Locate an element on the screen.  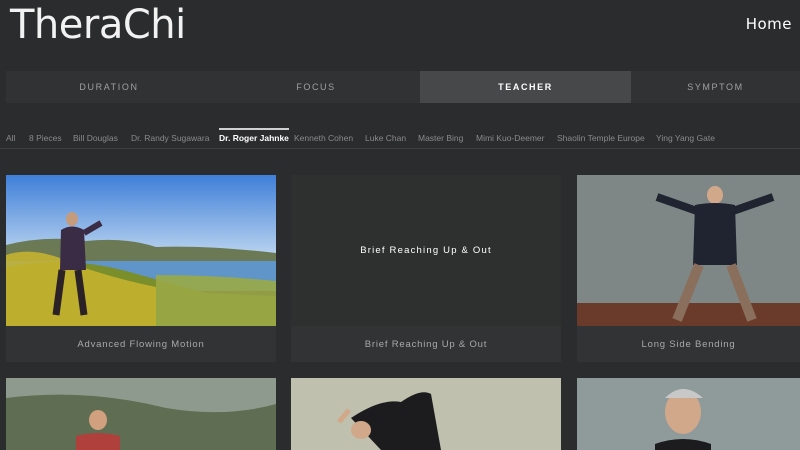
filter-luke-chan: Luke Chan is located at coordinates (385, 138).